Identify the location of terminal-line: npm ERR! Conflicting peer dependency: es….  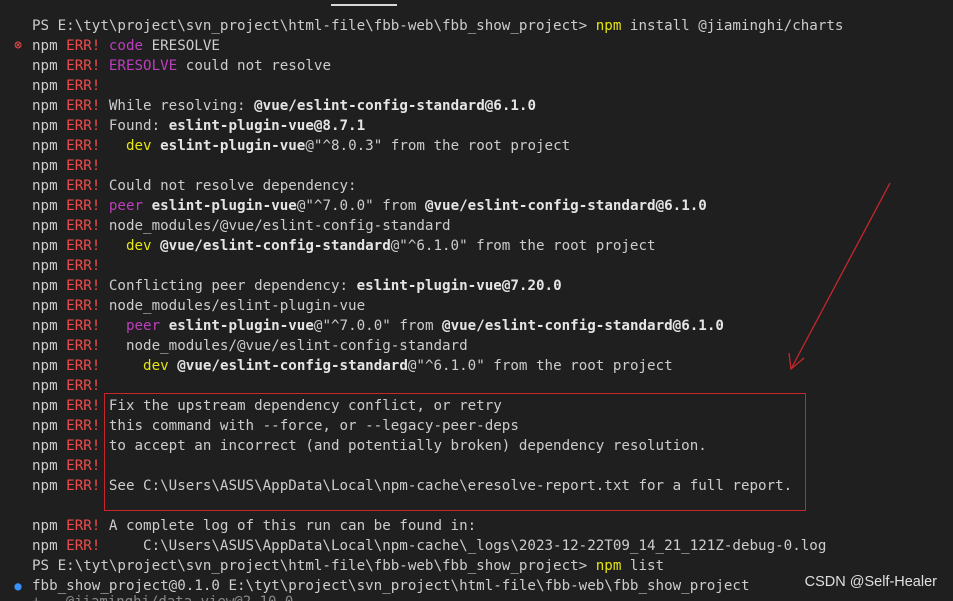
(492, 286).